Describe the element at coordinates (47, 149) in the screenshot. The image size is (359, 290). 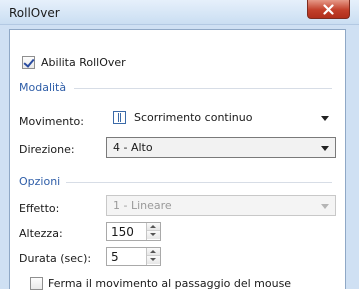
I see `direction-label: Direzione:` at that location.